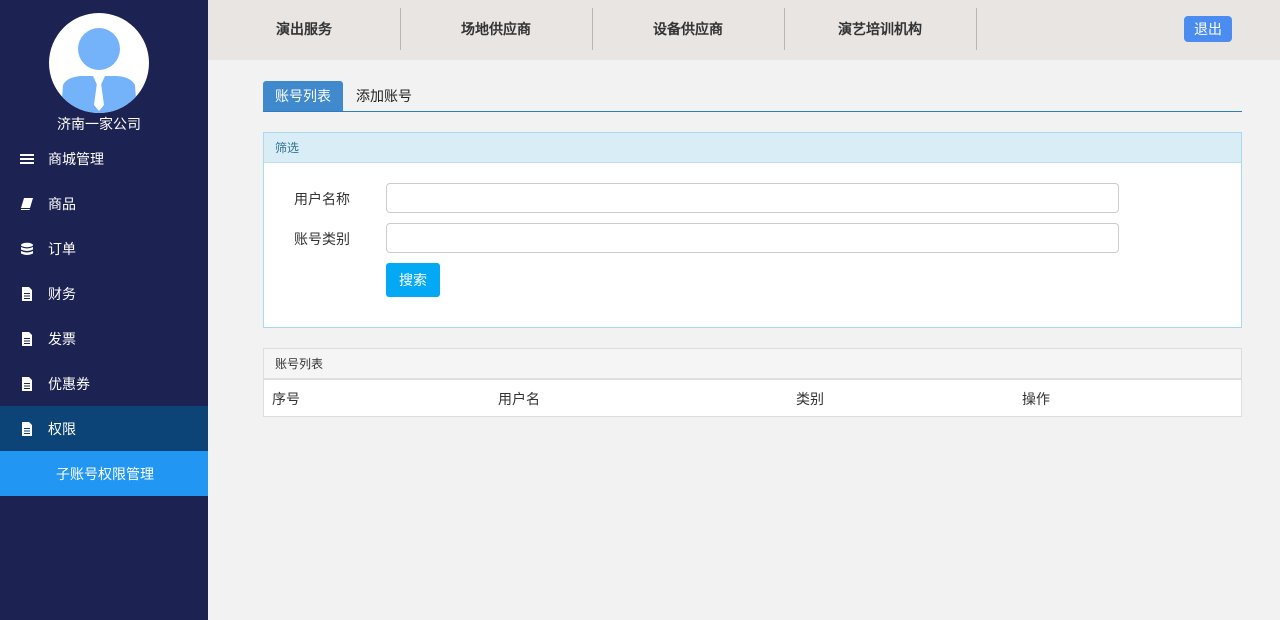  Describe the element at coordinates (752, 364) in the screenshot. I see `account-list-title: 账号列表` at that location.